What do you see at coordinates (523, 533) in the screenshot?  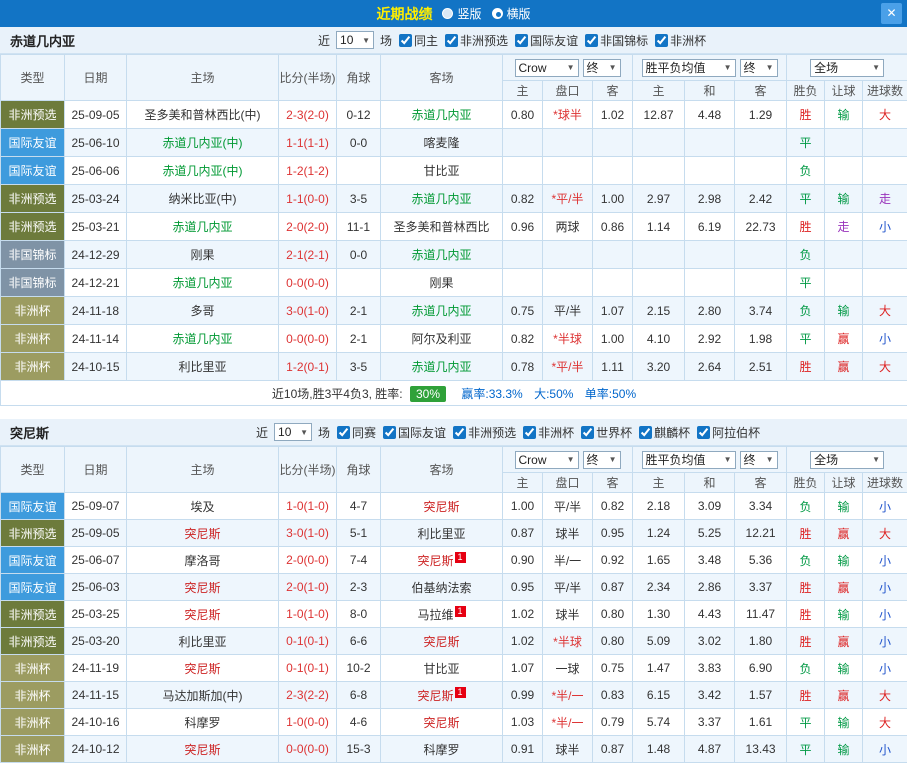 I see `ah-home-odds: 0.87` at bounding box center [523, 533].